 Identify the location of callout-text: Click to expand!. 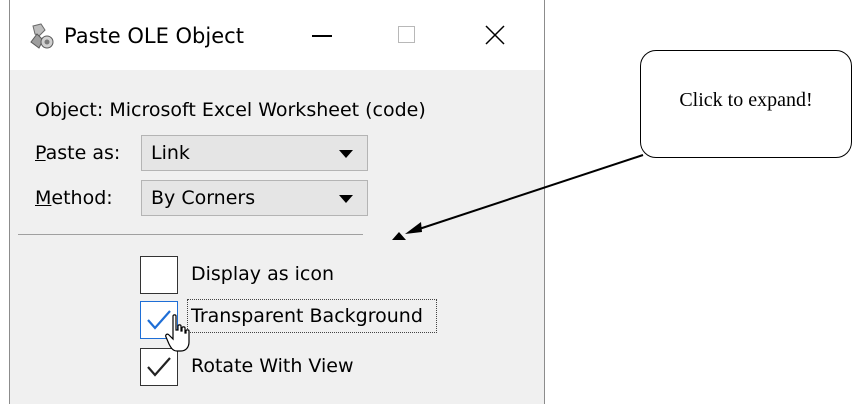
(746, 100).